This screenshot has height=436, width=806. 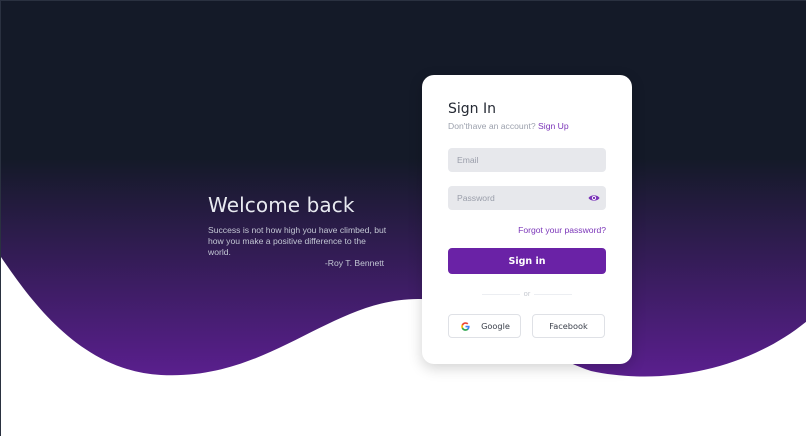 I want to click on facebook-label: Facebook, so click(x=568, y=326).